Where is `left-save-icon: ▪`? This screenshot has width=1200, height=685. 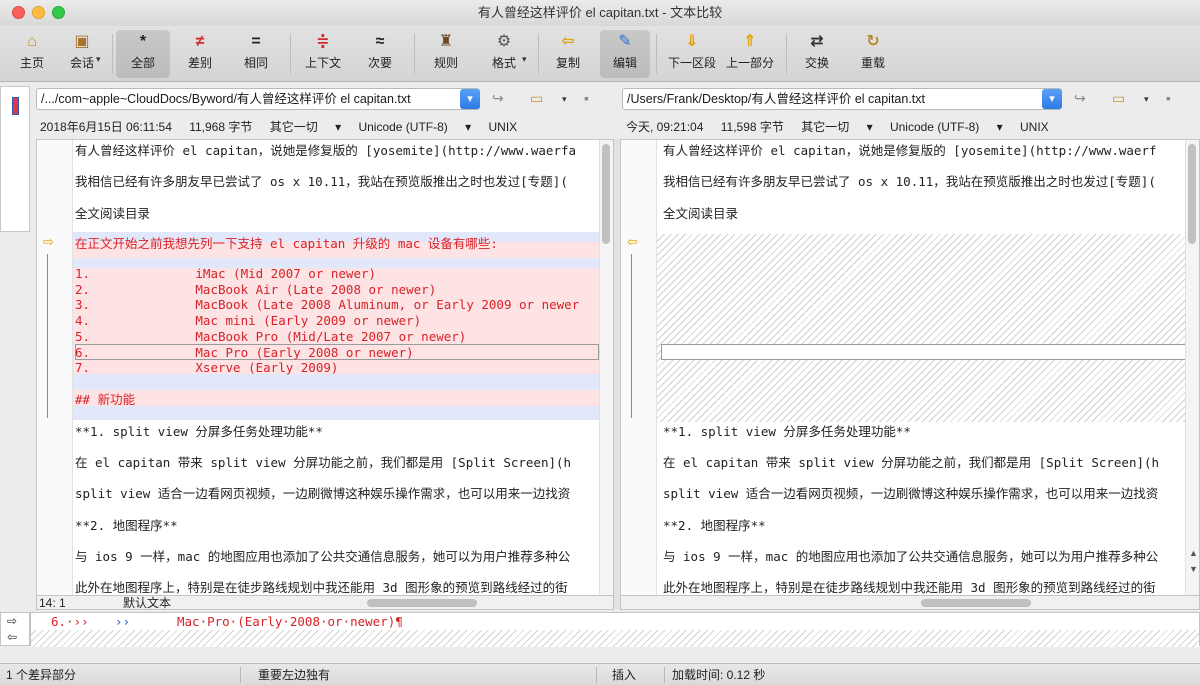
left-save-icon: ▪ is located at coordinates (586, 98).